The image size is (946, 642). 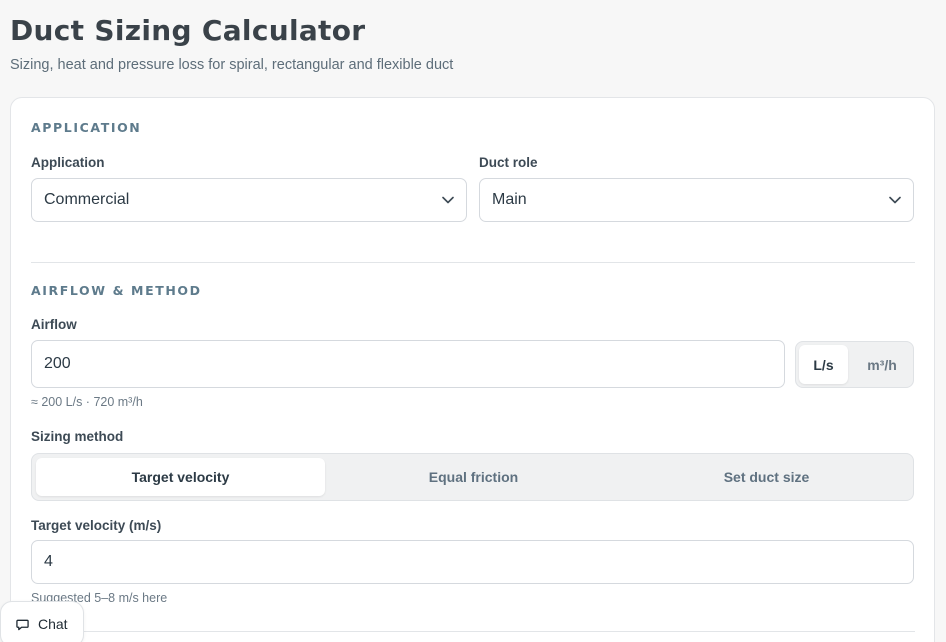 What do you see at coordinates (77, 436) in the screenshot?
I see `sizing-method-label: Sizing method` at bounding box center [77, 436].